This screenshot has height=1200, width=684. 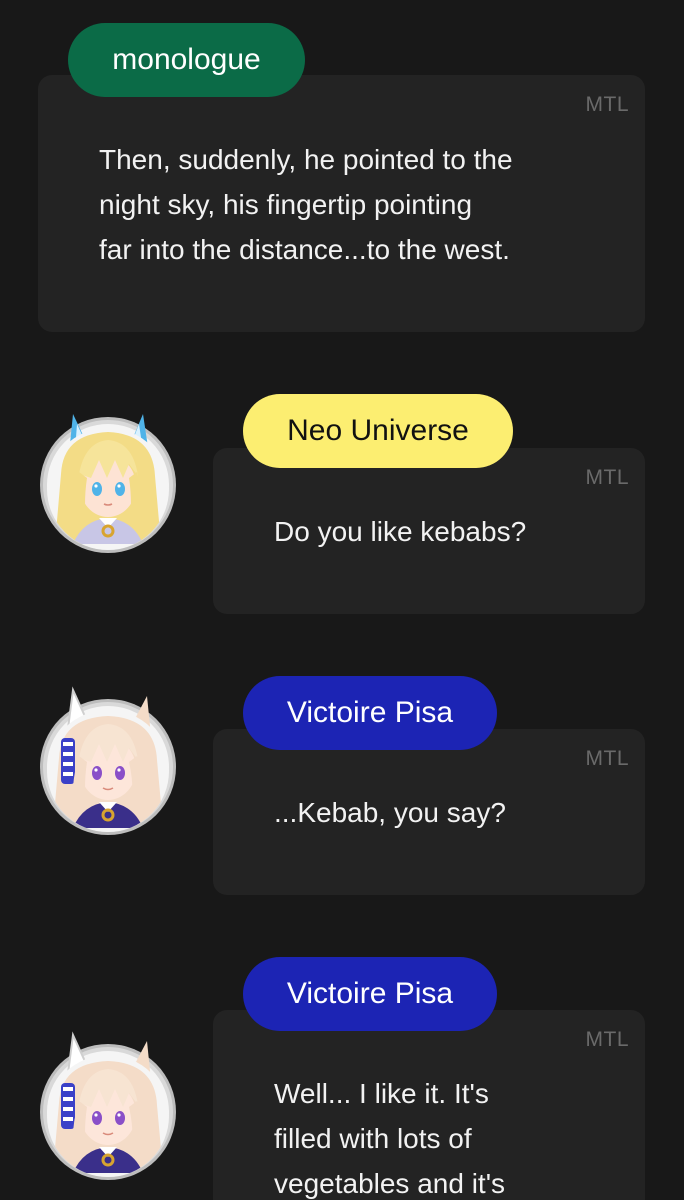 I want to click on message-card-victoire-pisa: MTL ...Kebab, you say?, so click(x=429, y=812).